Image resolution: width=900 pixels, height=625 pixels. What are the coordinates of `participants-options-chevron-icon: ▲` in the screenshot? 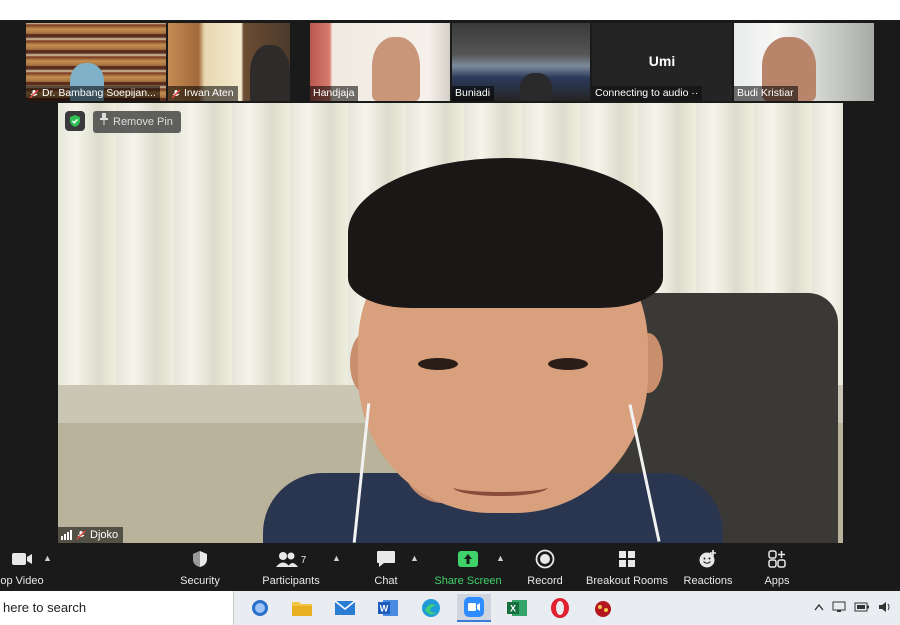 It's located at (336, 558).